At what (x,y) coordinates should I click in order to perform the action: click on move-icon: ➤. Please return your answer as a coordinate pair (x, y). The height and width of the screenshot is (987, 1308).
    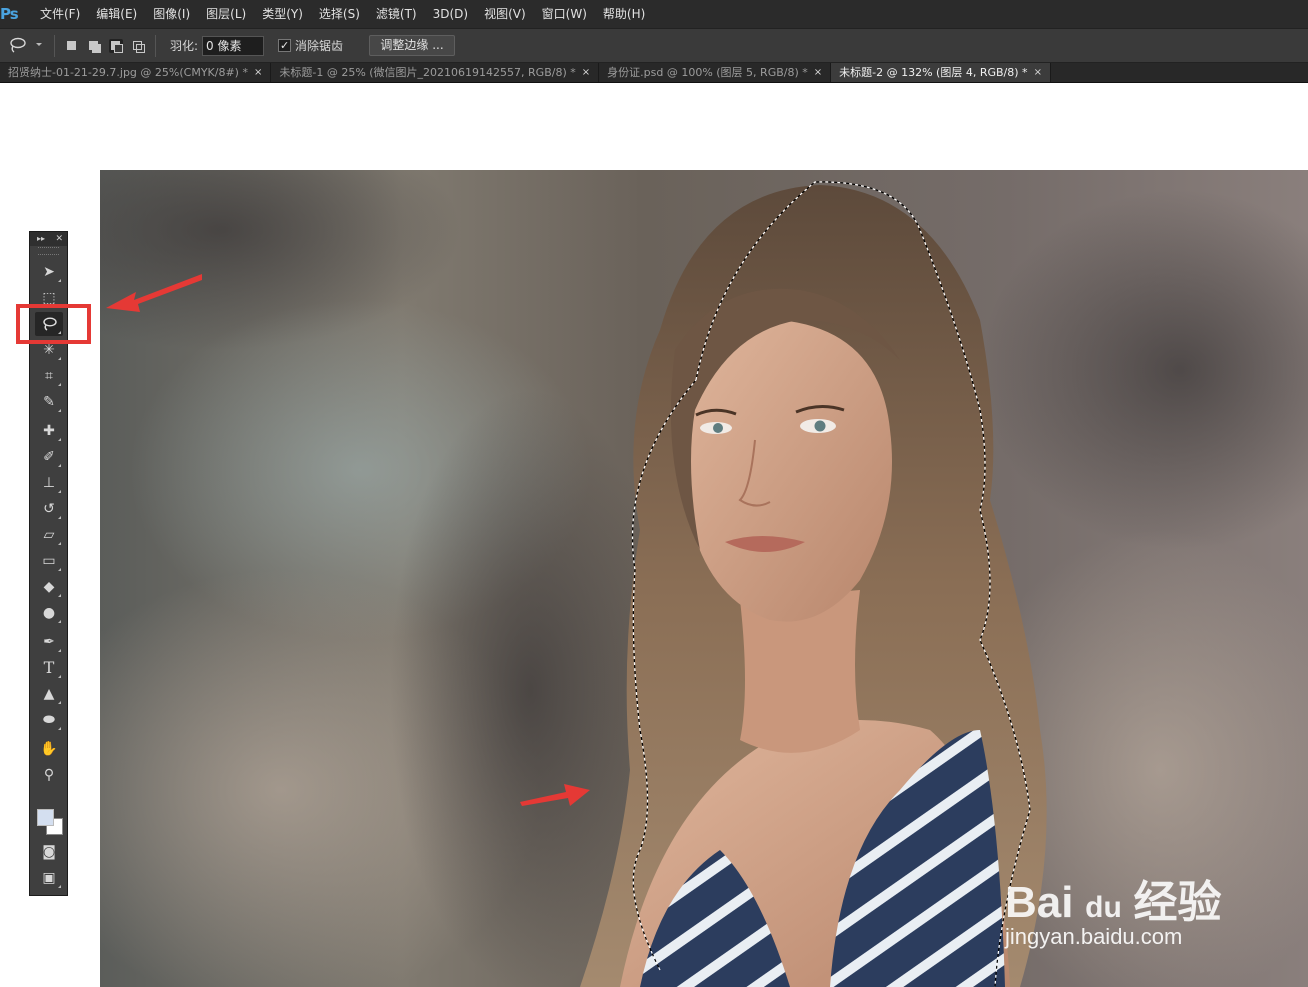
    Looking at the image, I should click on (49, 272).